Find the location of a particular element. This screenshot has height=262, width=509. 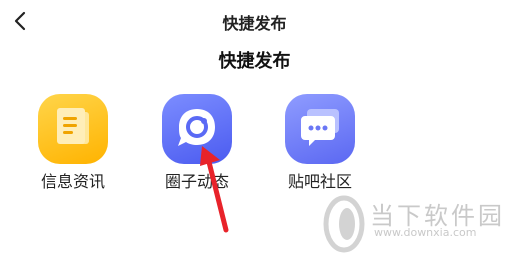

tile-tieba-label: 贴吧社区 is located at coordinates (319, 181).